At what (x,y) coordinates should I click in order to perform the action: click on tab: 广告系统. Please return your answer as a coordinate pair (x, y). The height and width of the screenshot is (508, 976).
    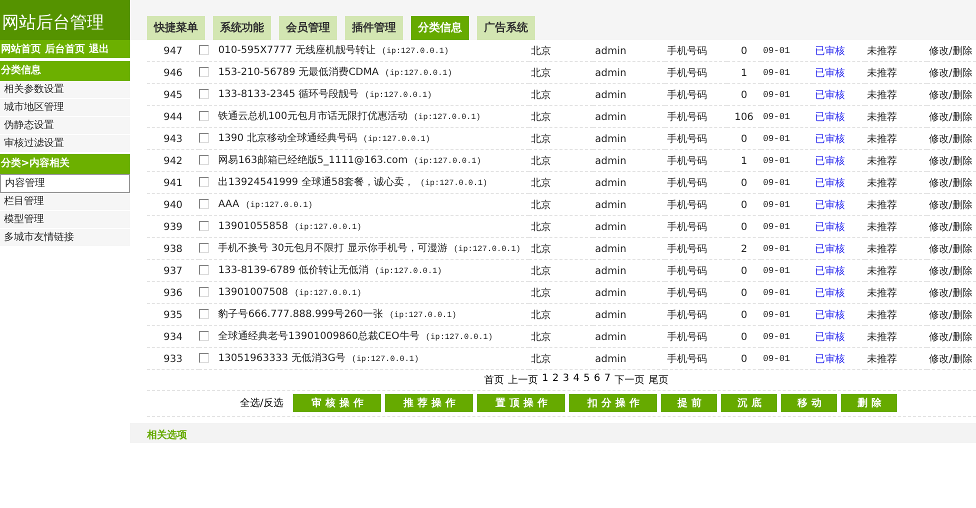
    Looking at the image, I should click on (506, 28).